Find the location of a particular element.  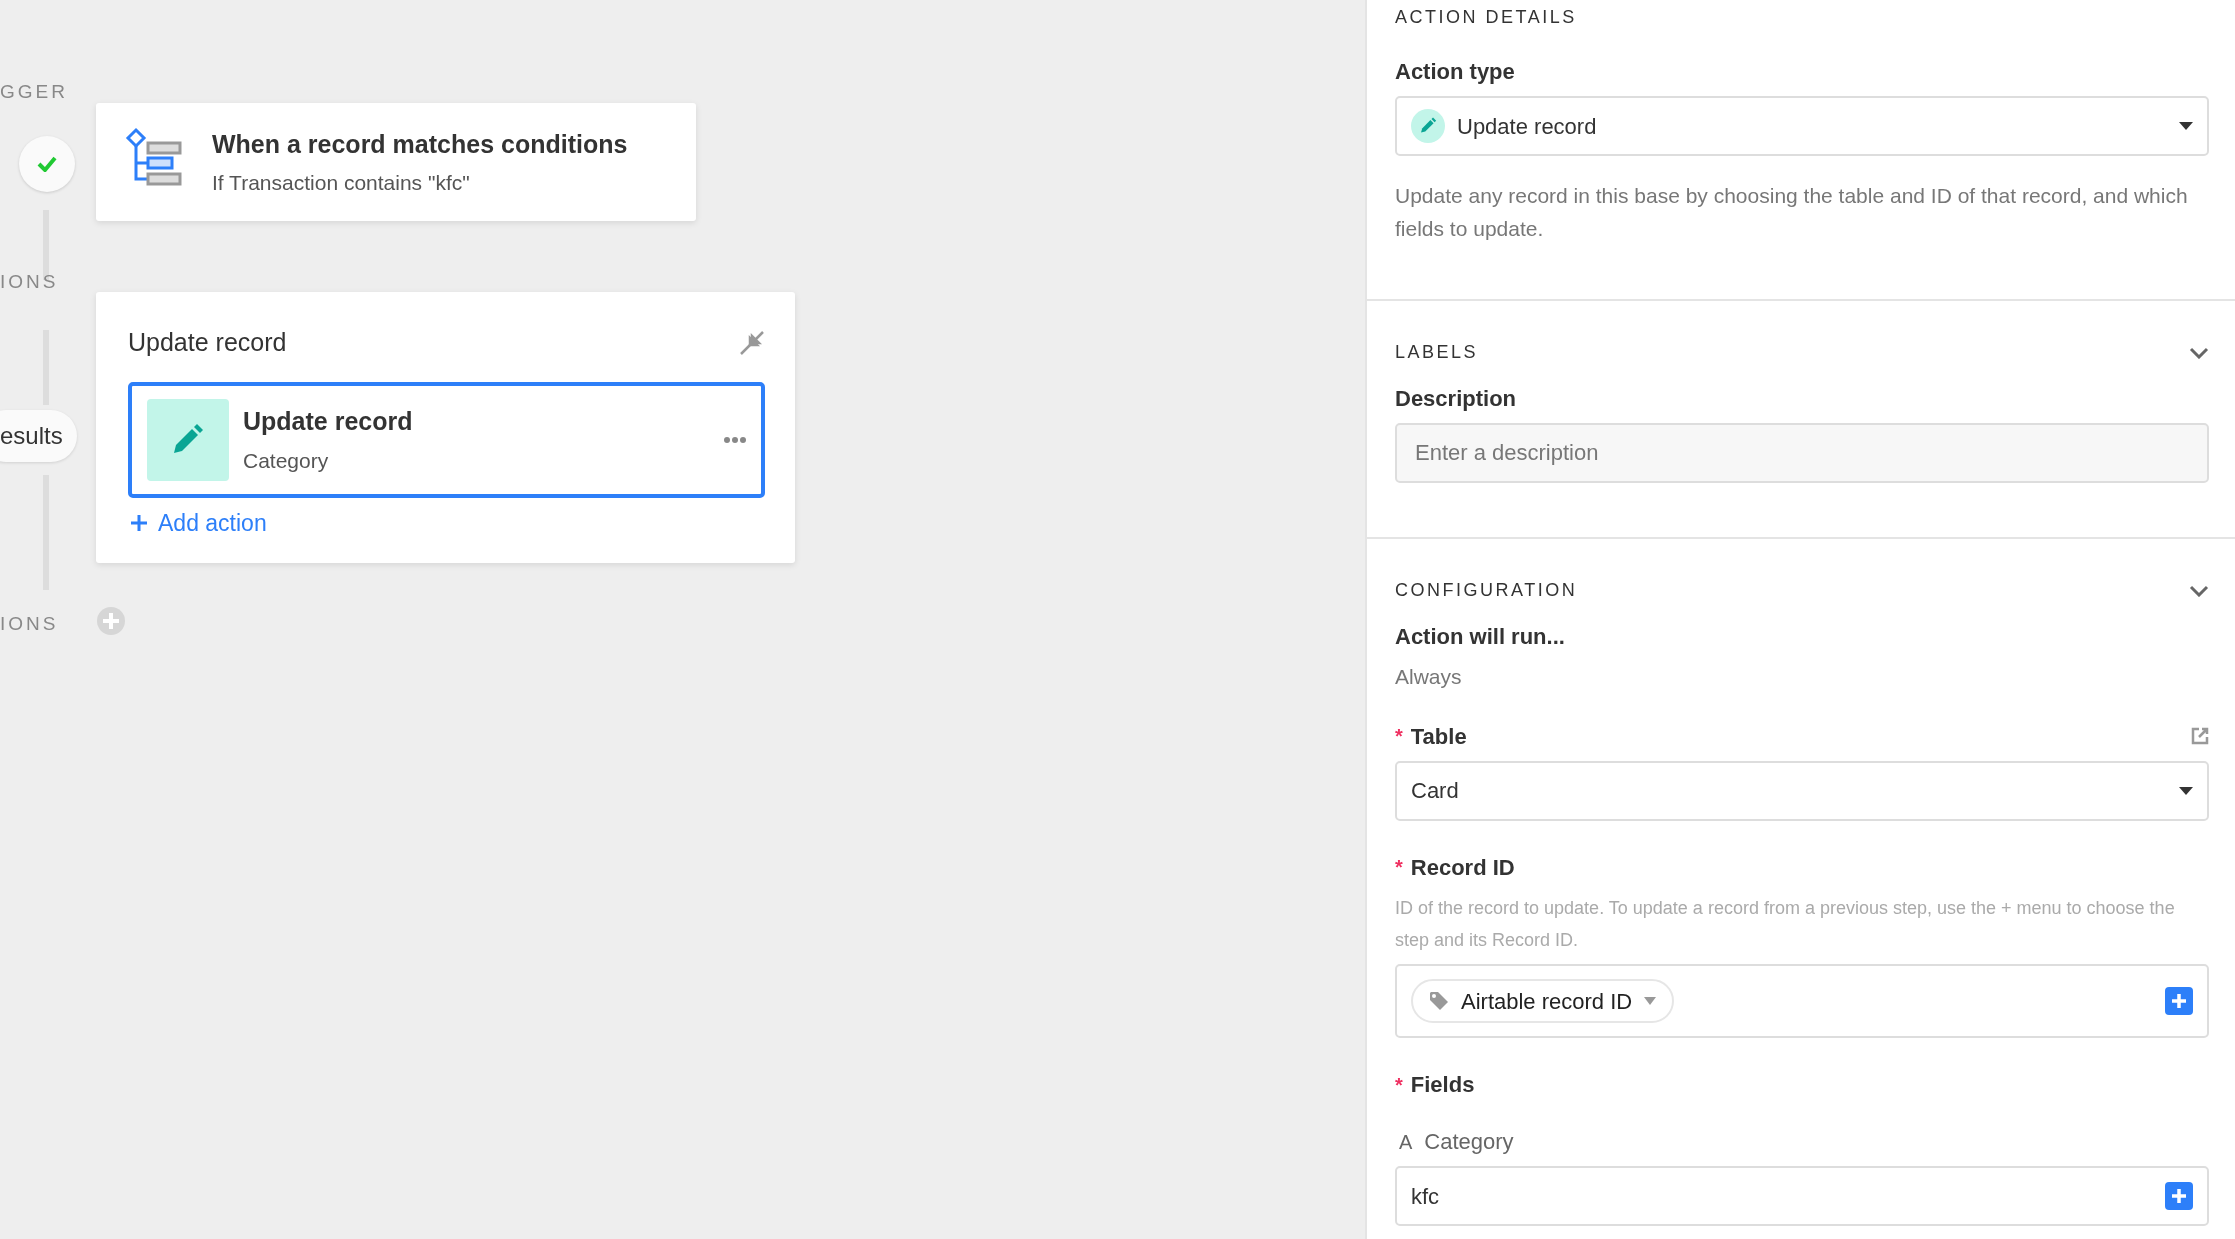

tag-icon is located at coordinates (1439, 1001).